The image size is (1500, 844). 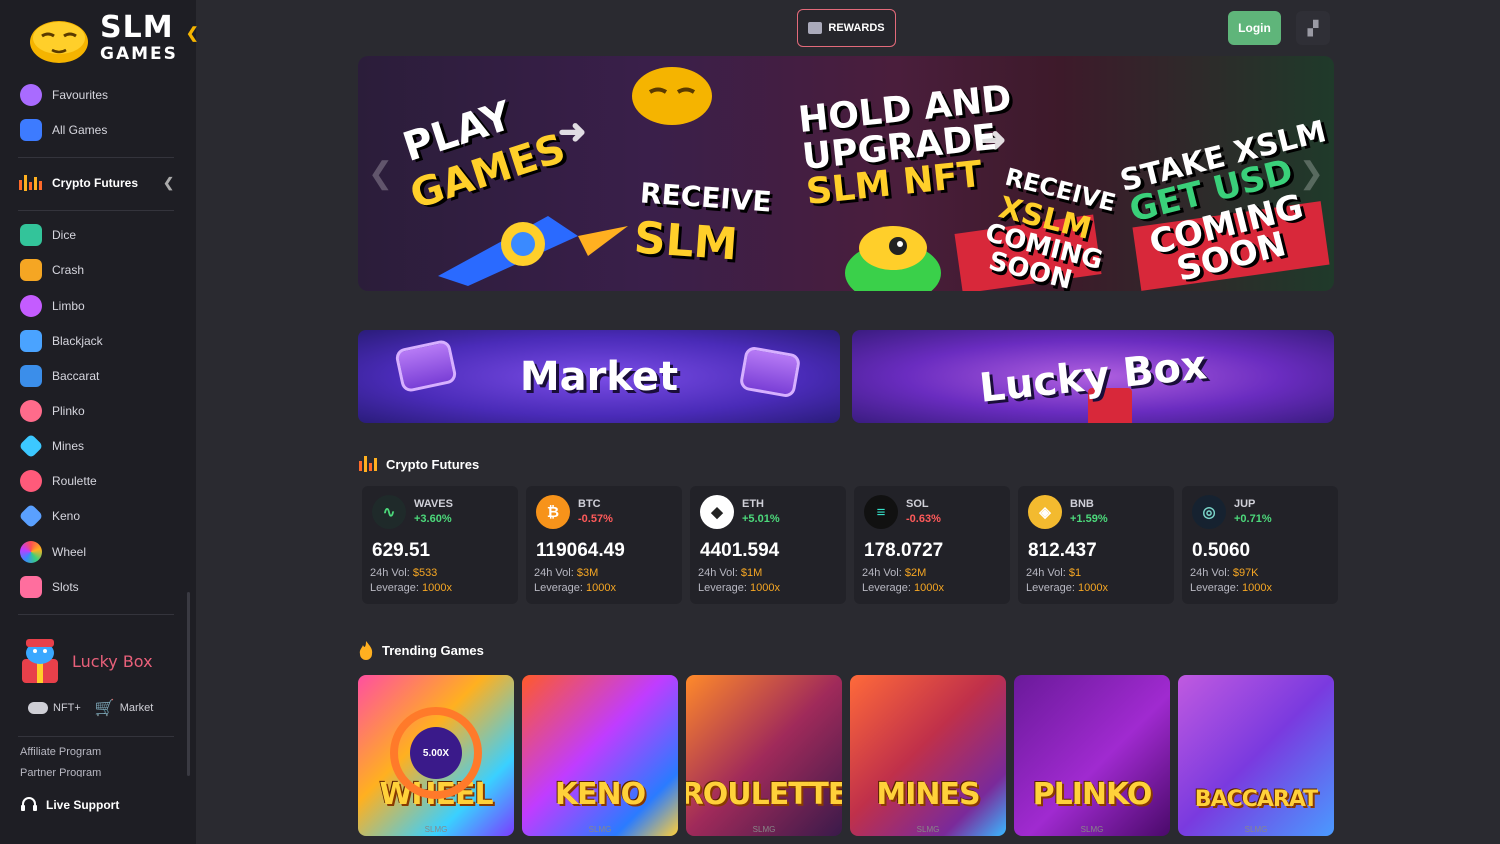 What do you see at coordinates (68, 446) in the screenshot?
I see `sidebar-item-label: Mines` at bounding box center [68, 446].